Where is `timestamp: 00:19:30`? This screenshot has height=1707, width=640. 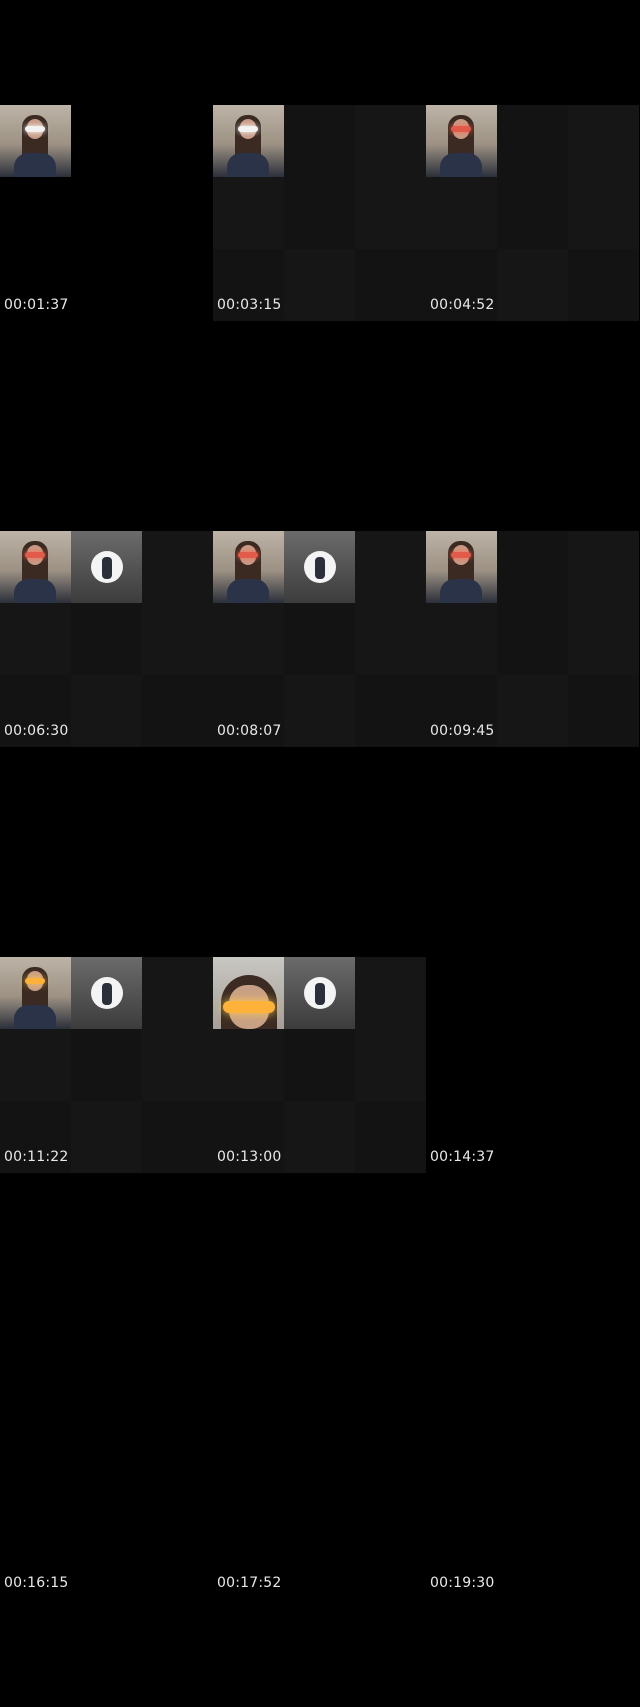 timestamp: 00:19:30 is located at coordinates (462, 1583).